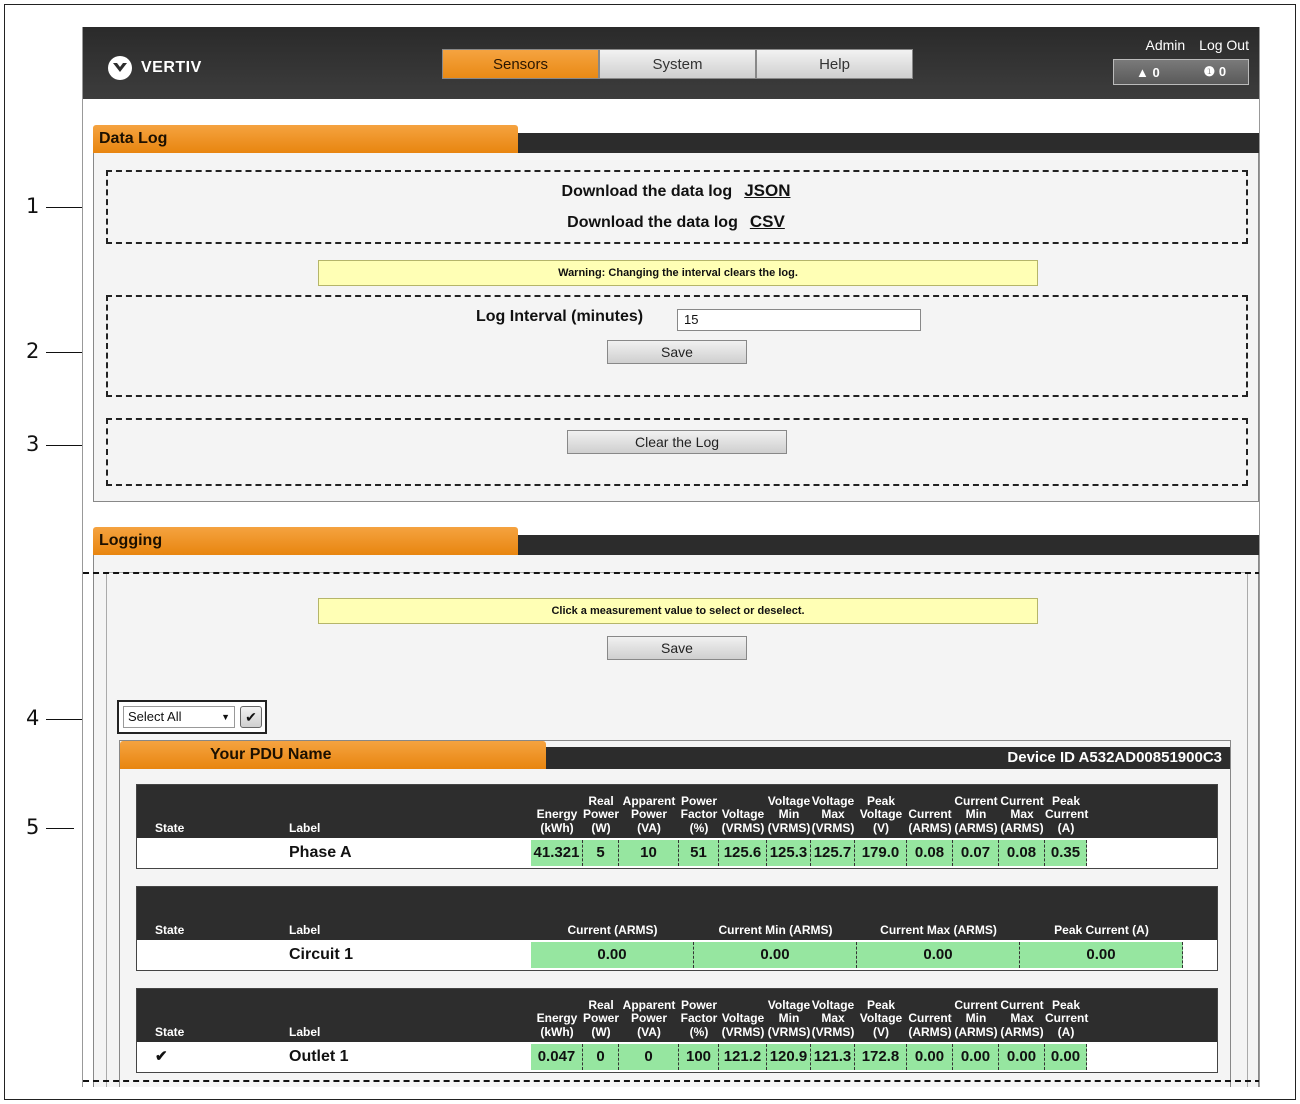 This screenshot has width=1300, height=1104. Describe the element at coordinates (1222, 71) in the screenshot. I see `info-count: 0` at that location.